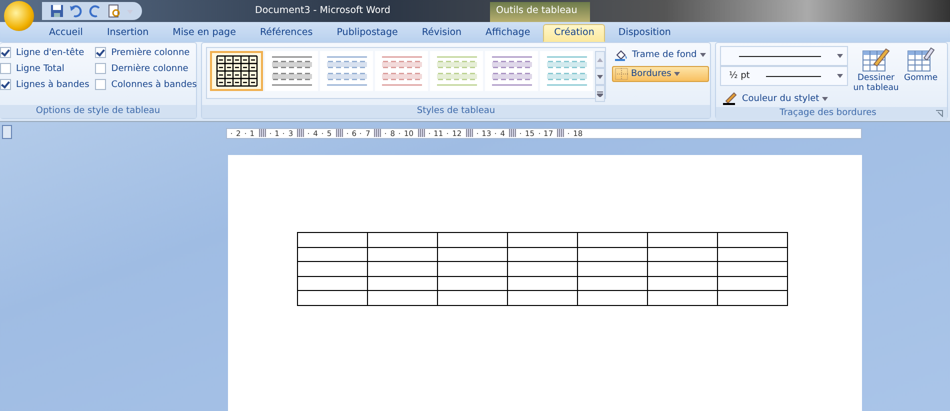 The image size is (950, 411). Describe the element at coordinates (784, 76) in the screenshot. I see `line-weight-dropdown: ½ pt` at that location.